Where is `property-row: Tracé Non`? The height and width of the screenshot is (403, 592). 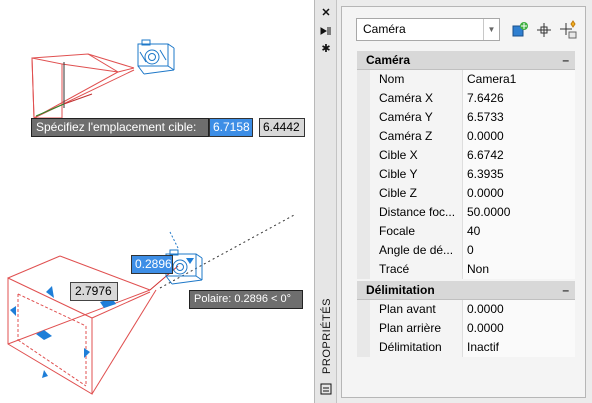 property-row: Tracé Non is located at coordinates (466, 269).